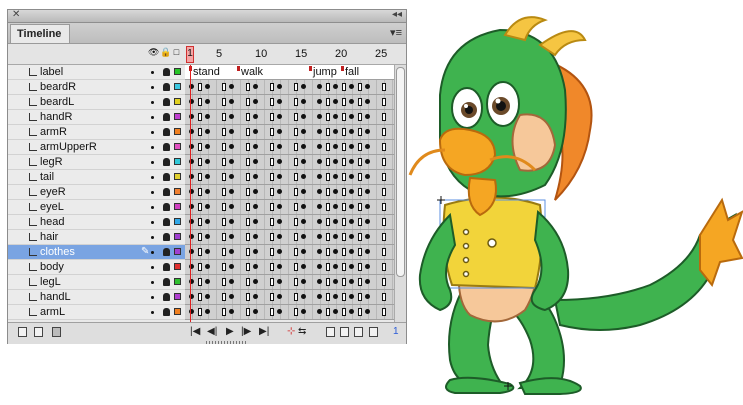 The image size is (743, 405). Describe the element at coordinates (56, 332) in the screenshot. I see `delete-icon` at that location.